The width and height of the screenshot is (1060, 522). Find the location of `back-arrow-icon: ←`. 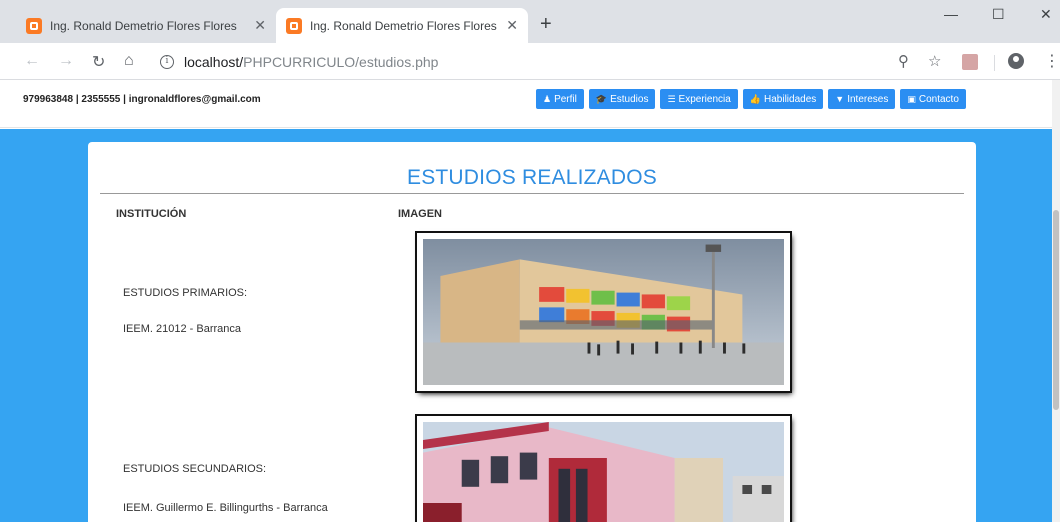

back-arrow-icon: ← is located at coordinates (32, 61).